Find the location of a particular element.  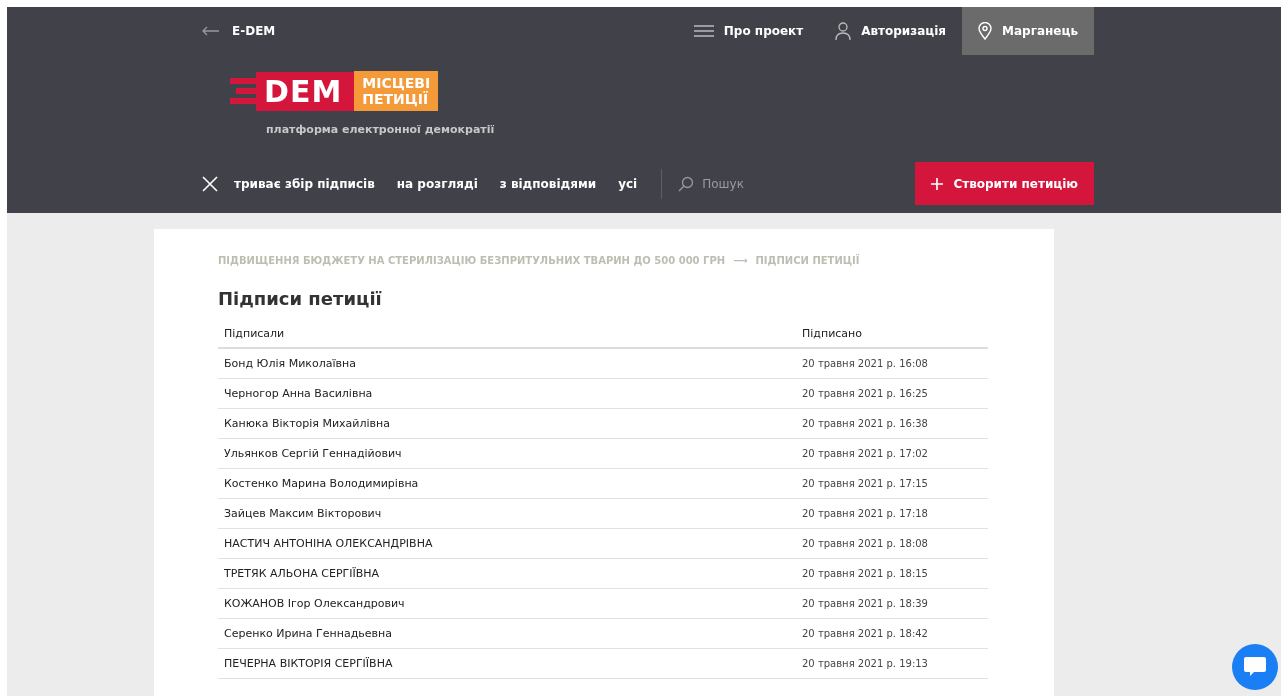

nav-link: Про проект is located at coordinates (748, 31).